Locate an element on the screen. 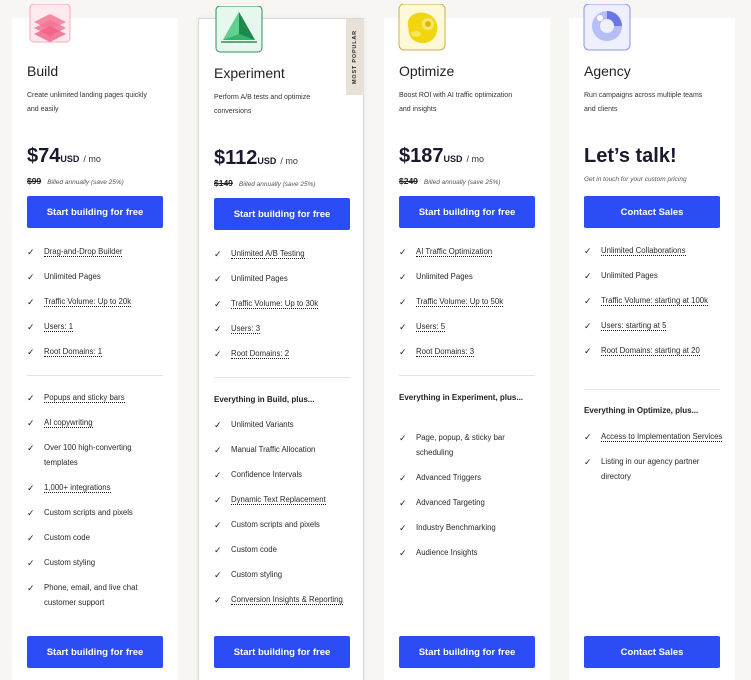 This screenshot has width=751, height=680. feature-item: ✓ Traffic Volume: Up to 50k is located at coordinates (469, 301).